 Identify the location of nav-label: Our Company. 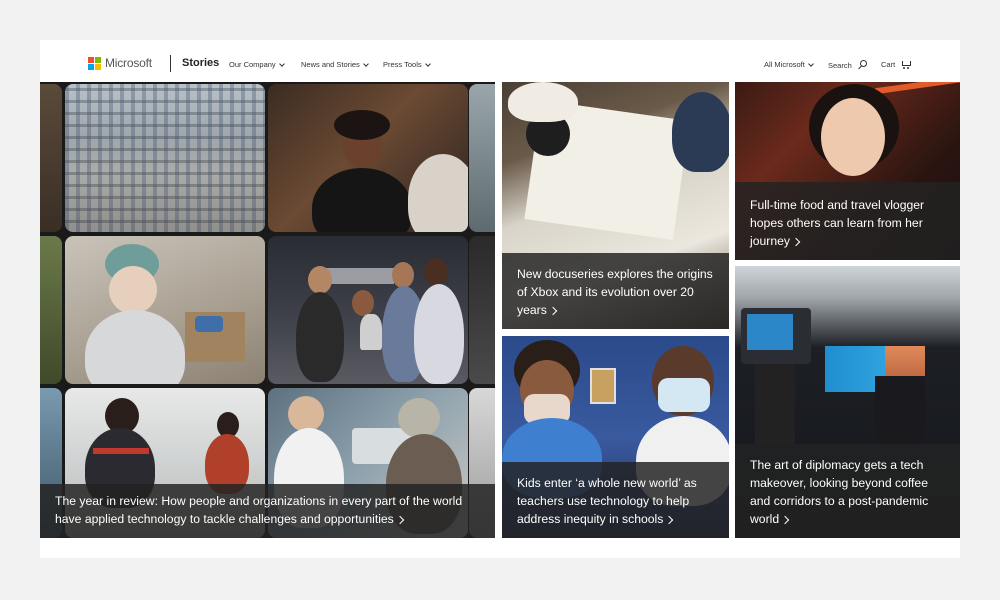
(252, 64).